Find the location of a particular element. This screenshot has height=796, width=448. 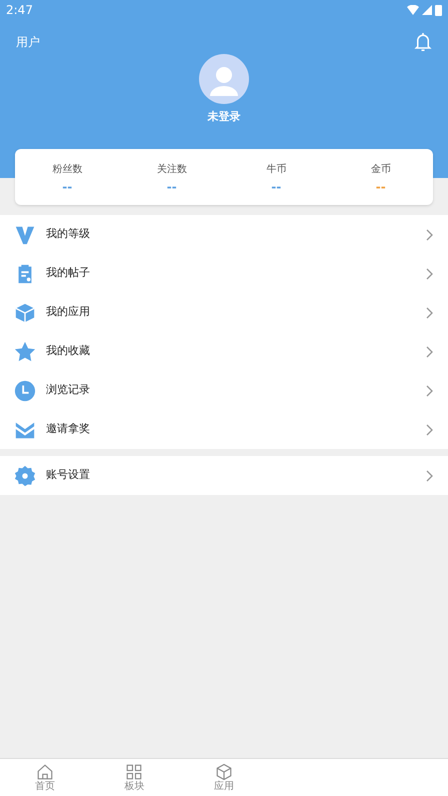

menu-label: 邀请拿奖 is located at coordinates (68, 429).